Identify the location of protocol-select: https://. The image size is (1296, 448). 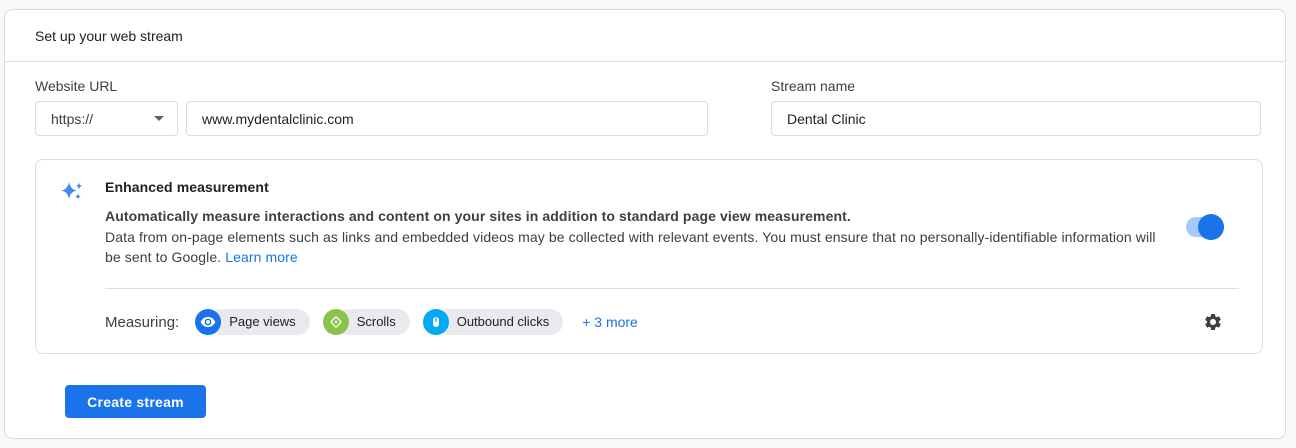
(106, 118).